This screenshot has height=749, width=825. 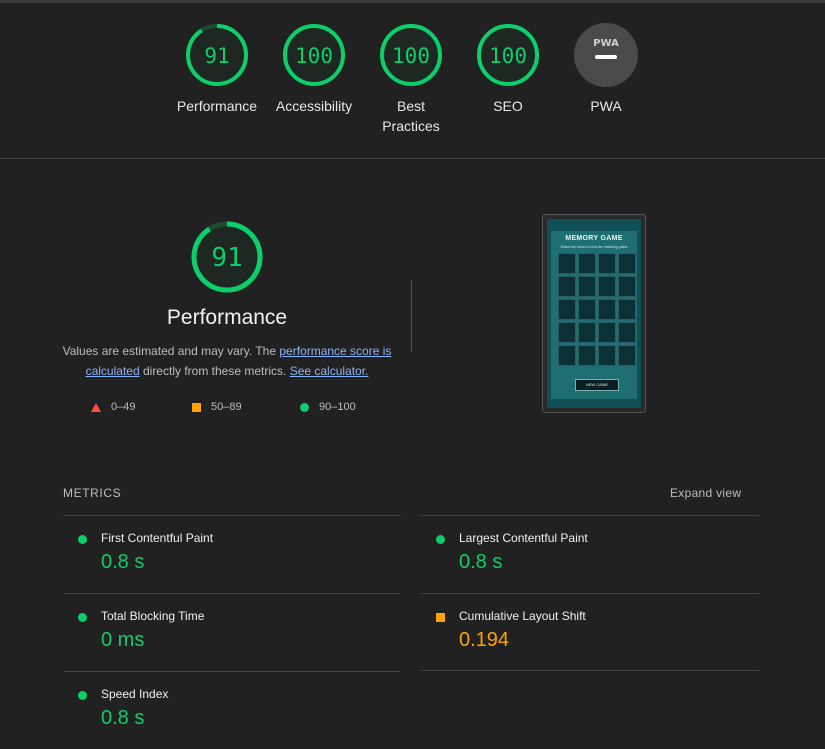 What do you see at coordinates (411, 316) in the screenshot?
I see `vertical-divider` at bounding box center [411, 316].